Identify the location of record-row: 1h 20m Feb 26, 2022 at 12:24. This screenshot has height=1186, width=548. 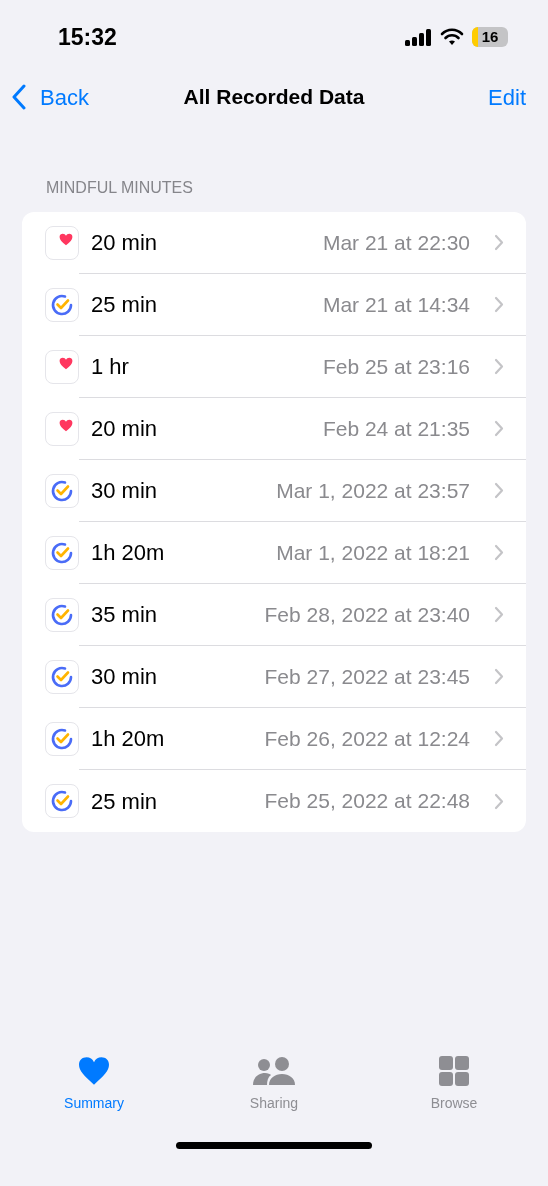
(274, 739).